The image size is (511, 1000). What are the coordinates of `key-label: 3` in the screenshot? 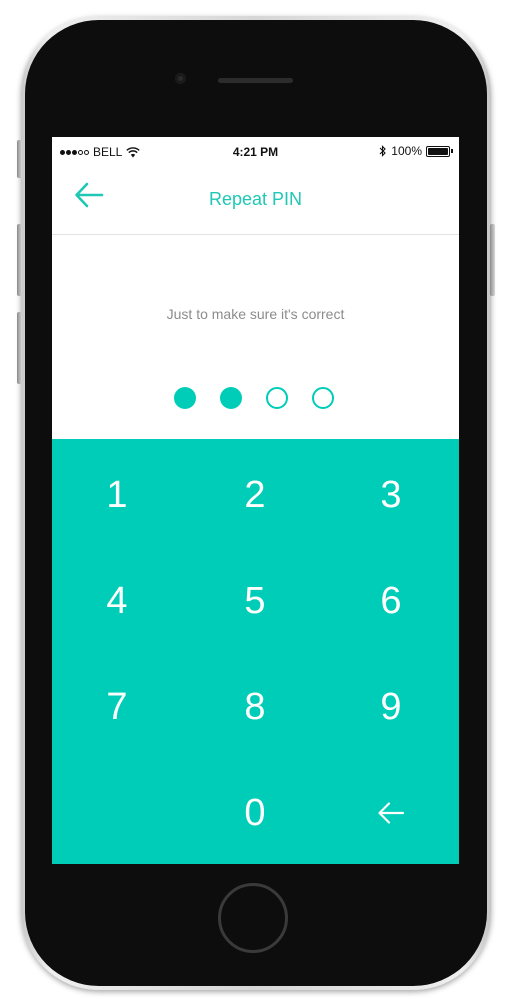 It's located at (391, 494).